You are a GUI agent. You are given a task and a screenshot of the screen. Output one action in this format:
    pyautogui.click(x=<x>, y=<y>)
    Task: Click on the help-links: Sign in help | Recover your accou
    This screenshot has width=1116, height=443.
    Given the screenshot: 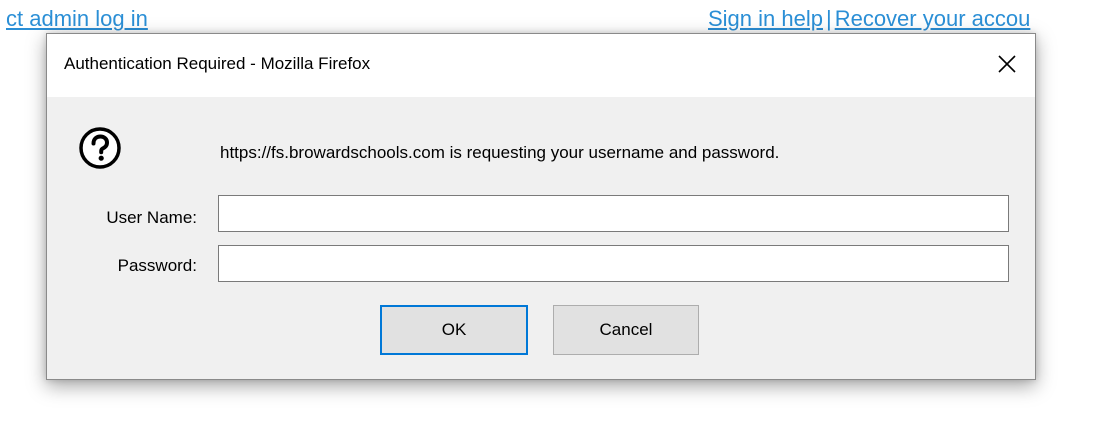 What is the action you would take?
    pyautogui.click(x=869, y=19)
    